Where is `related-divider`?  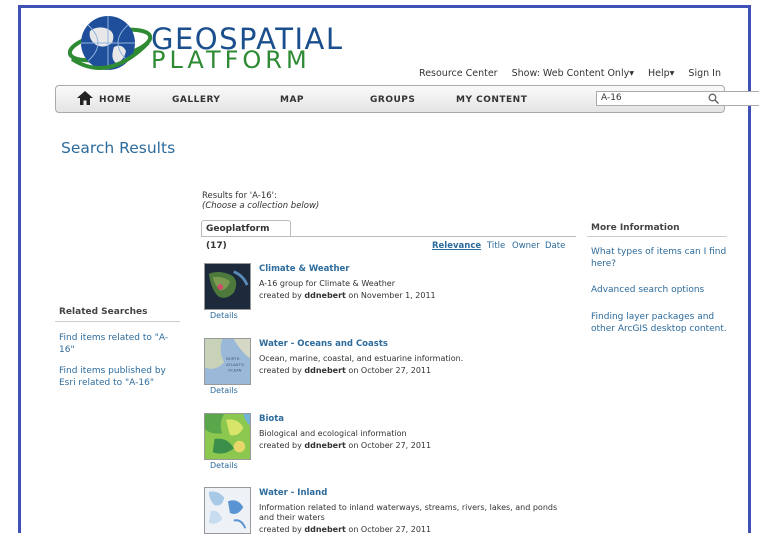 related-divider is located at coordinates (117, 321).